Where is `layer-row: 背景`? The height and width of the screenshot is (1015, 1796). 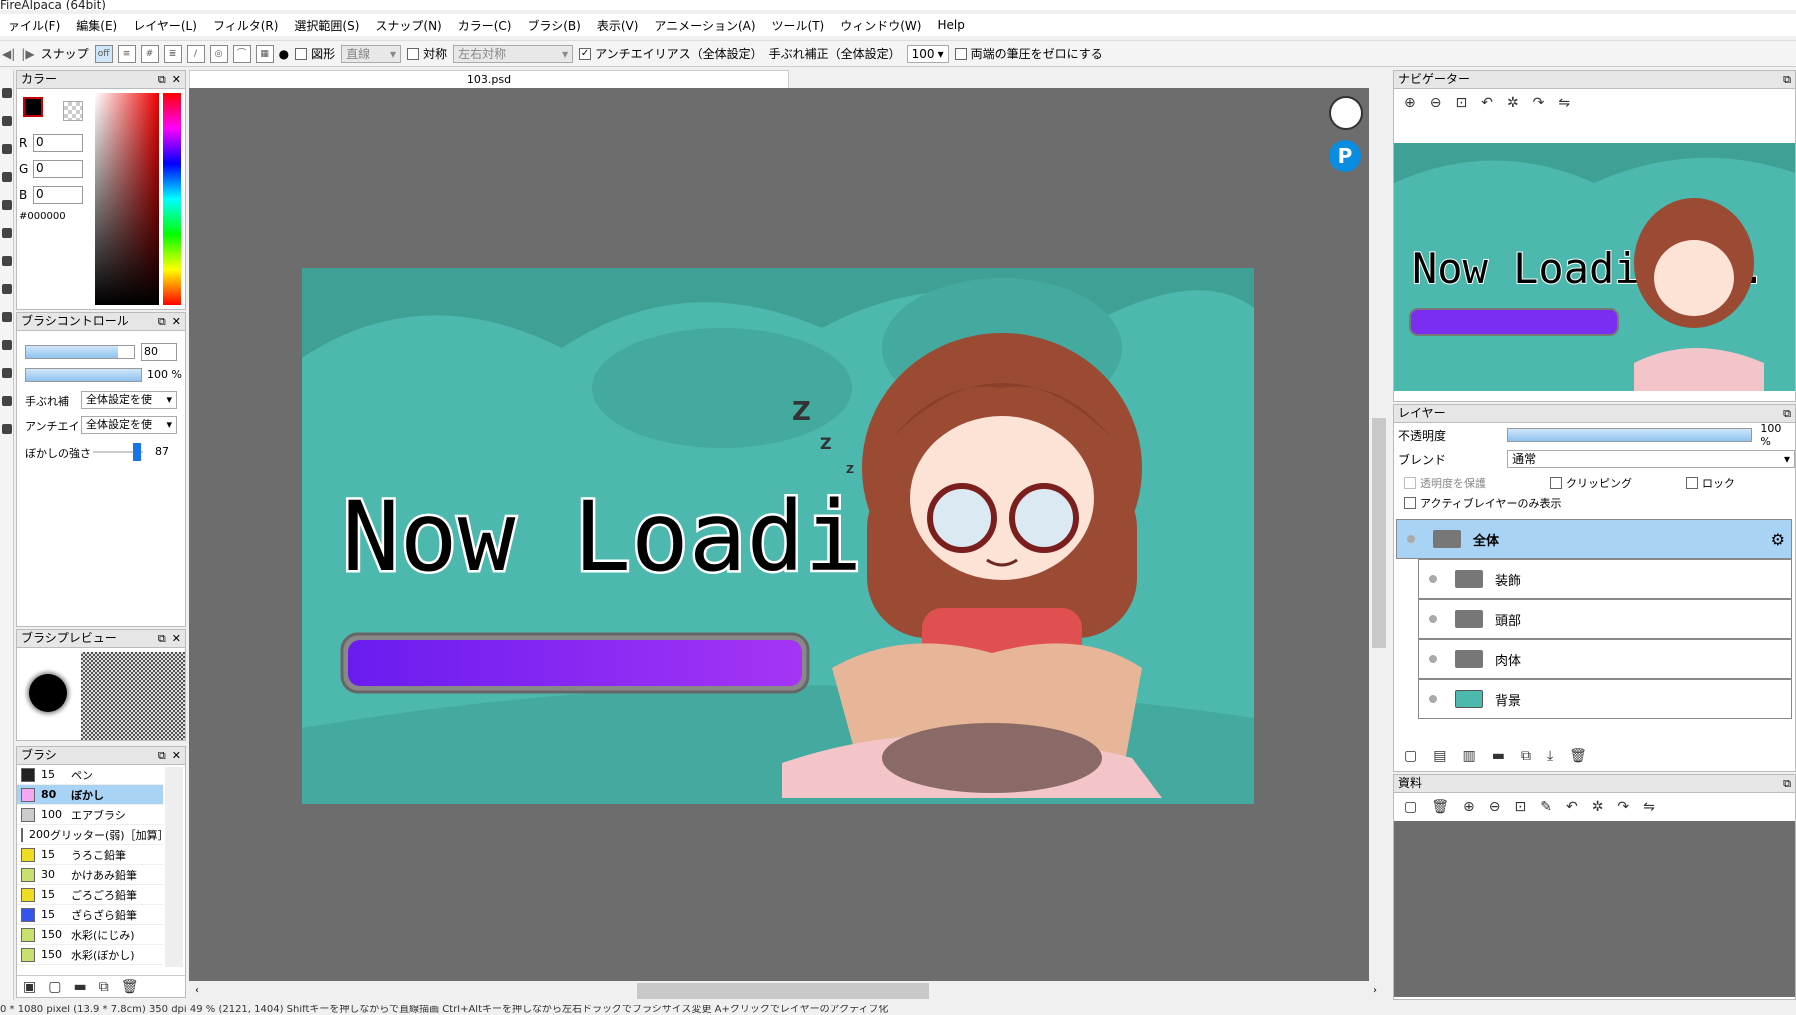 layer-row: 背景 is located at coordinates (1605, 699).